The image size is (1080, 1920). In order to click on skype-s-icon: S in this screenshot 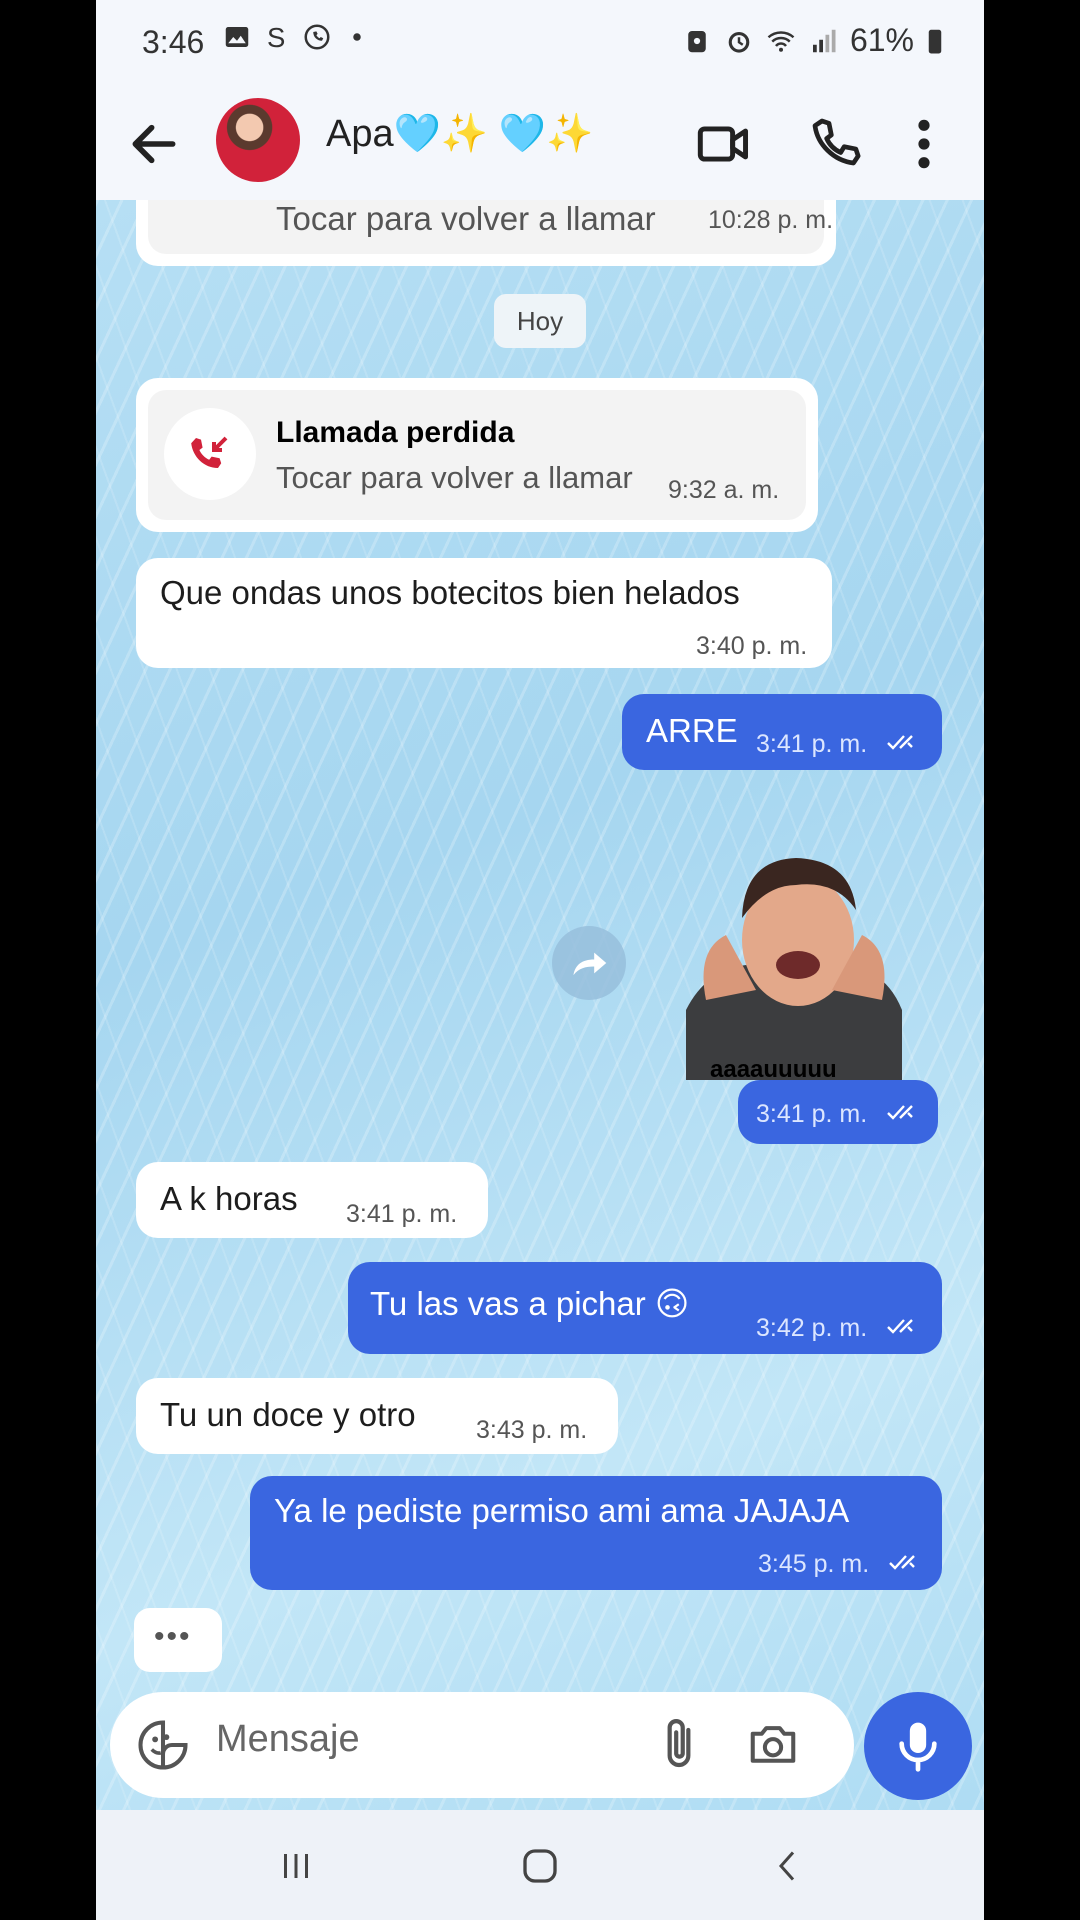, I will do `click(276, 37)`.